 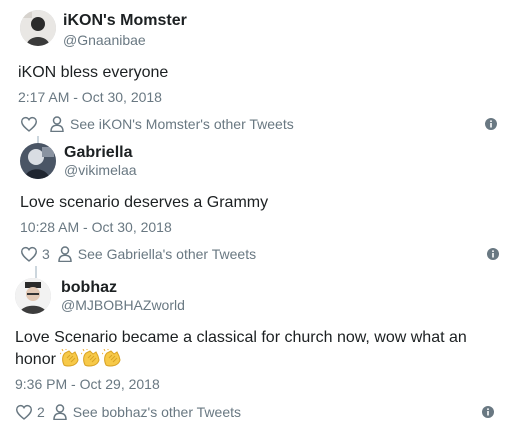 I want to click on handle: @MJBOBHAZworld, so click(x=123, y=305).